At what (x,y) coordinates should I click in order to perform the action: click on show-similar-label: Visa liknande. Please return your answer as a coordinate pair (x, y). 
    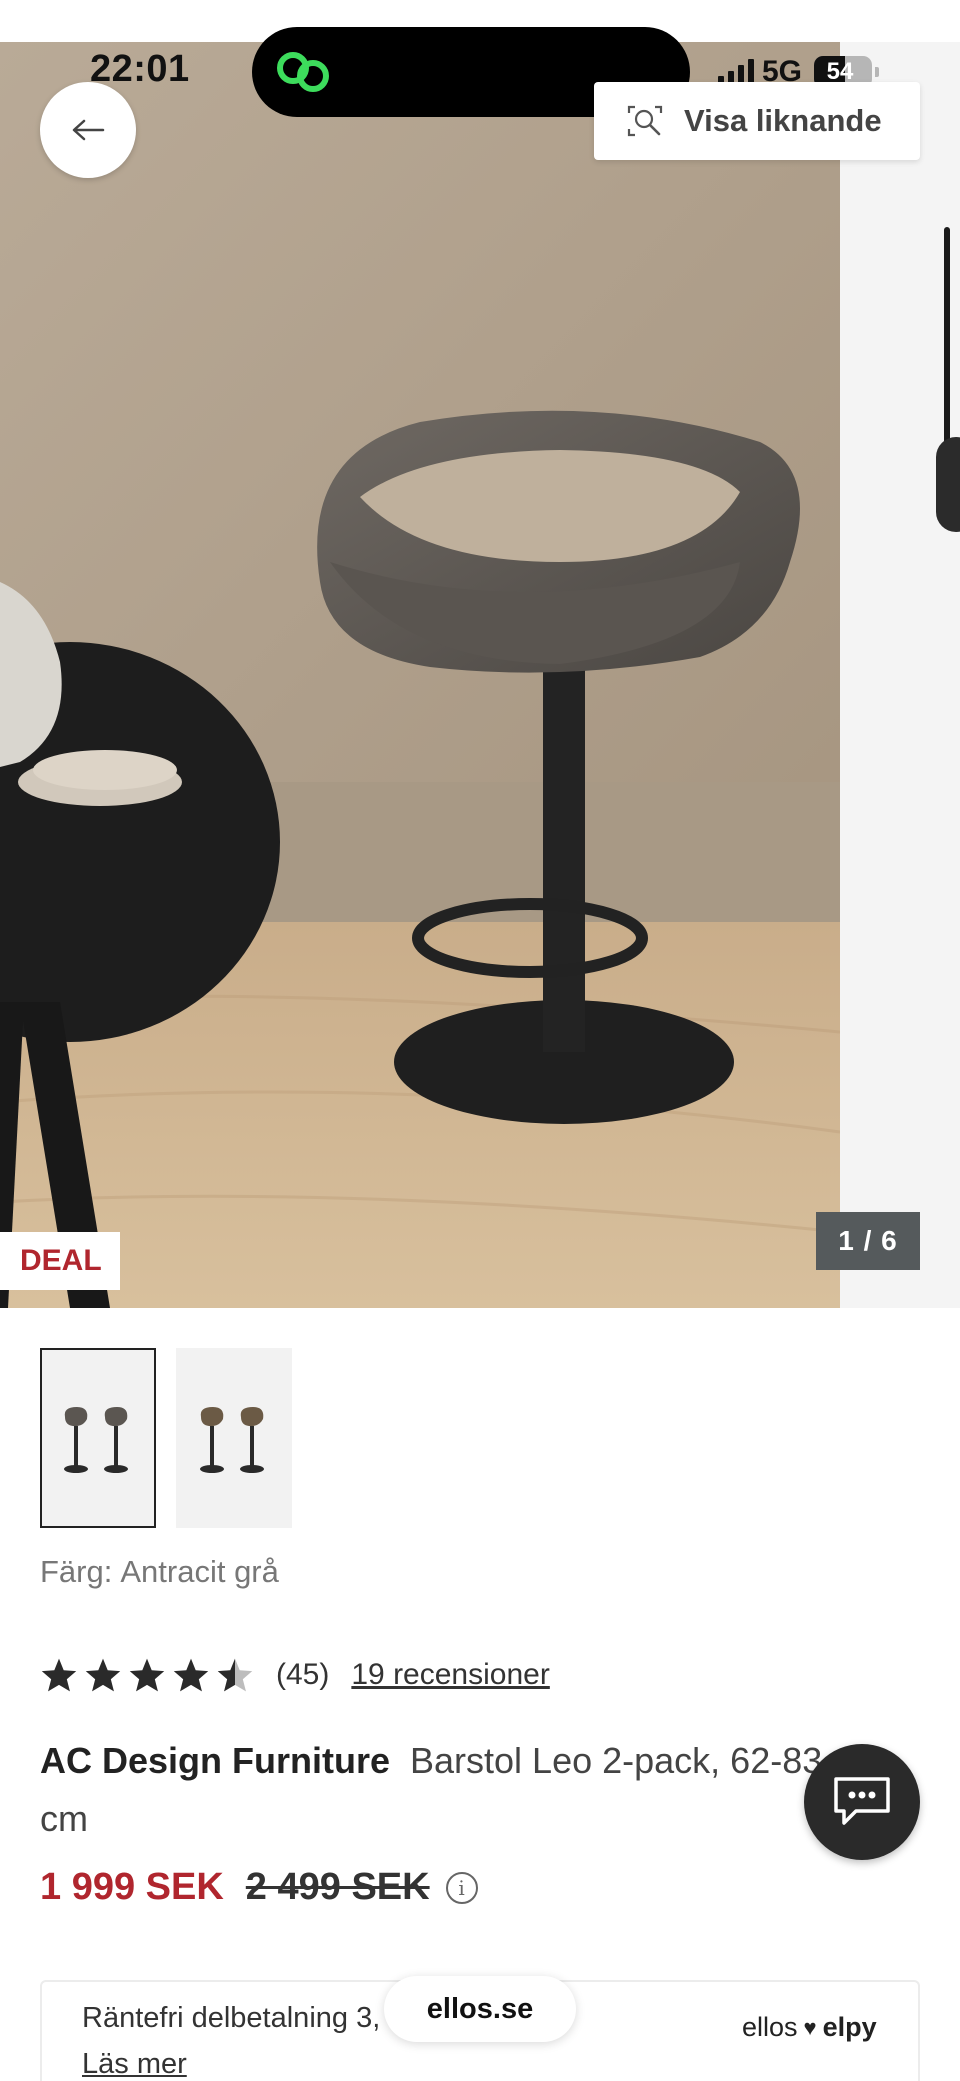
    Looking at the image, I should click on (783, 120).